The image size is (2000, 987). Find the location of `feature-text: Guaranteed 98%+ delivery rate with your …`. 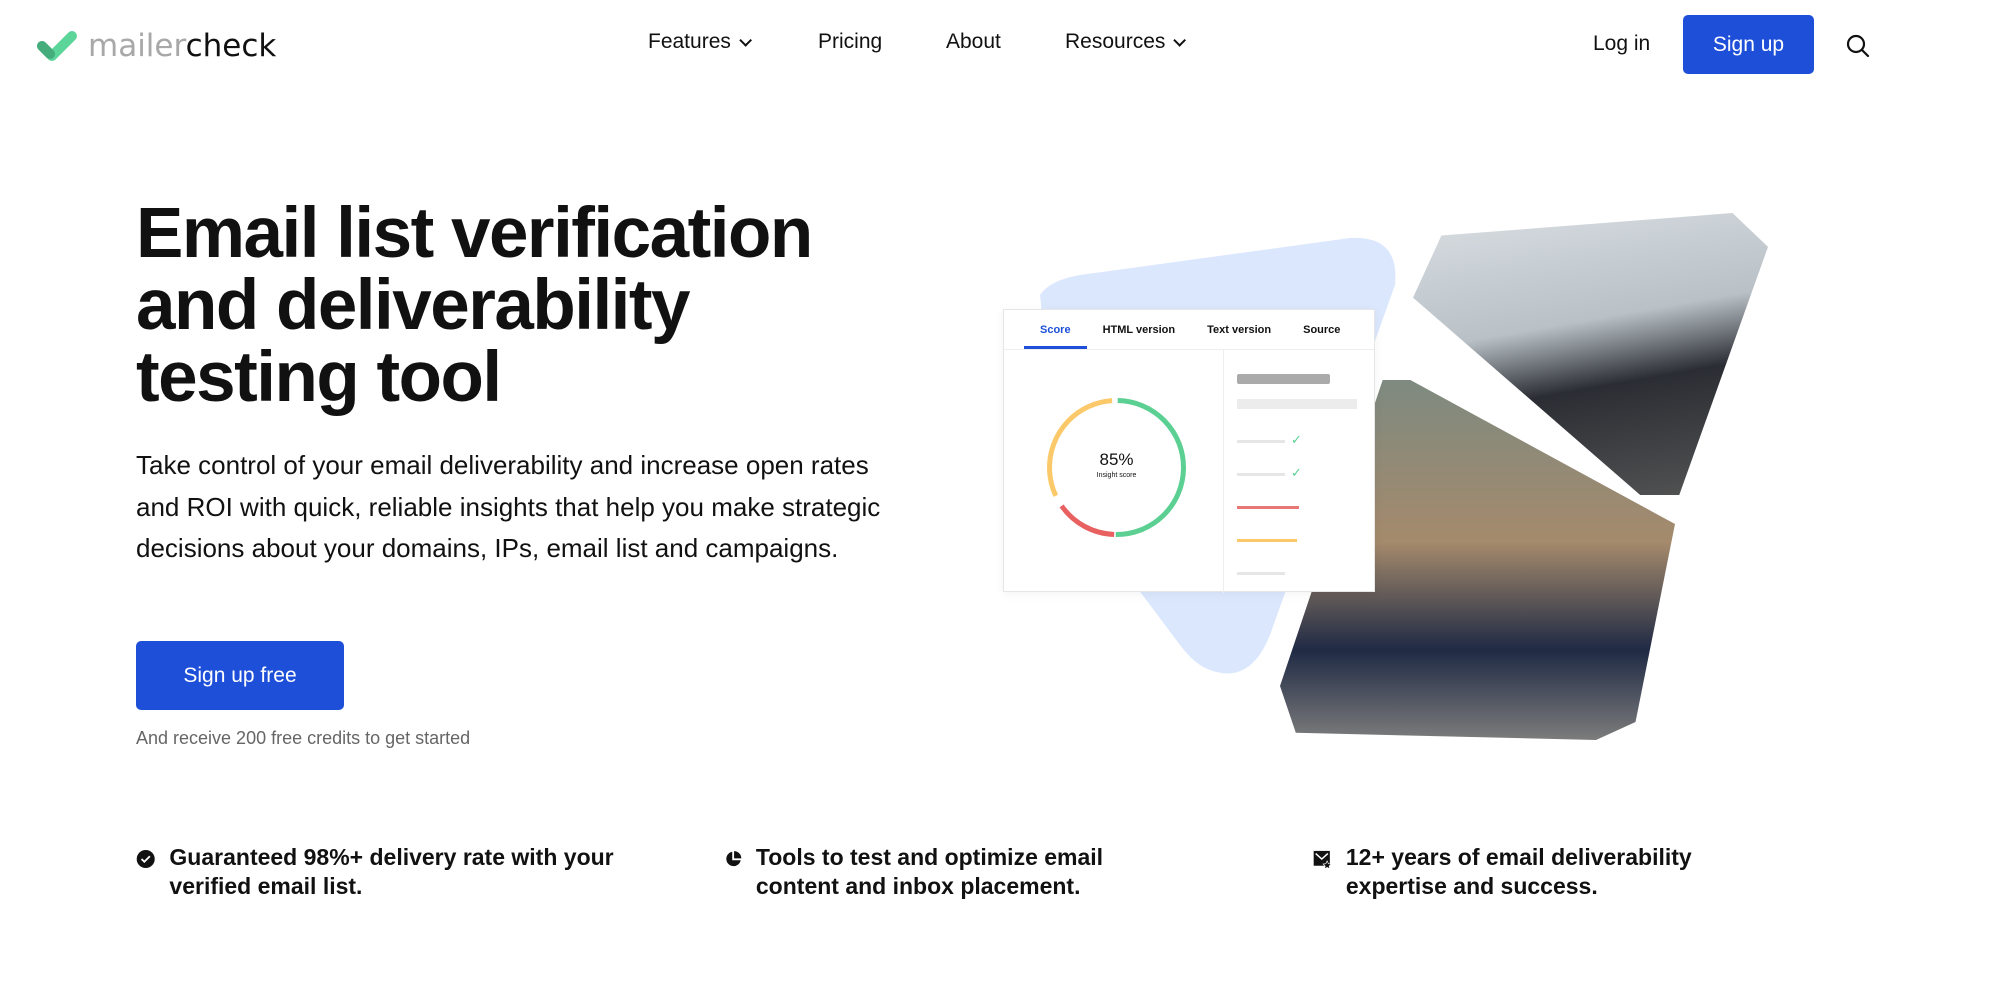

feature-text: Guaranteed 98%+ delivery rate with your … is located at coordinates (391, 871).